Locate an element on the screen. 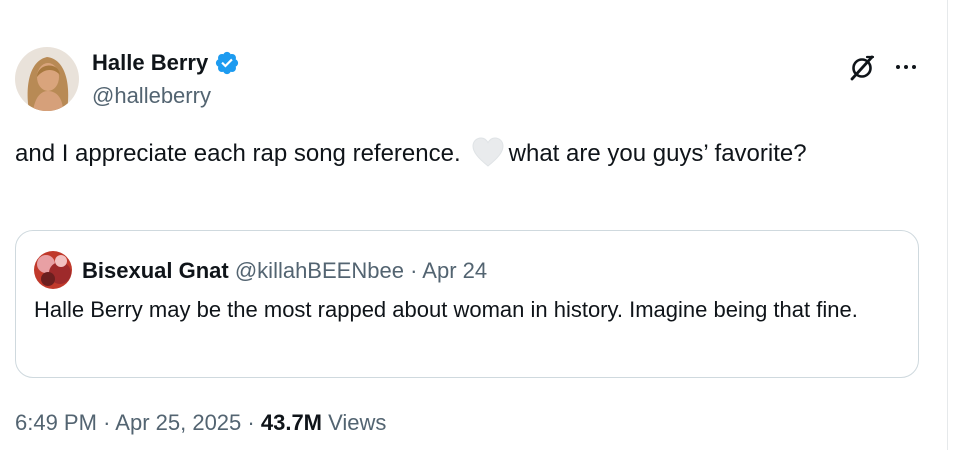 The width and height of the screenshot is (966, 450). more-options-button is located at coordinates (906, 67).